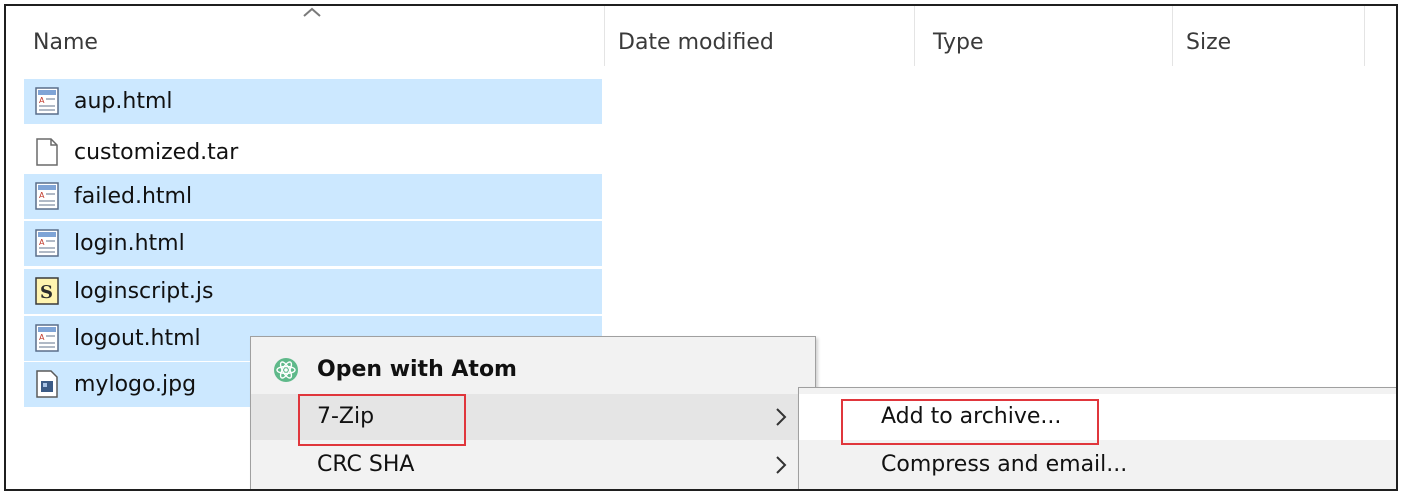 This screenshot has height=495, width=1404. I want to click on menu-item-label: CRC SHA, so click(366, 464).